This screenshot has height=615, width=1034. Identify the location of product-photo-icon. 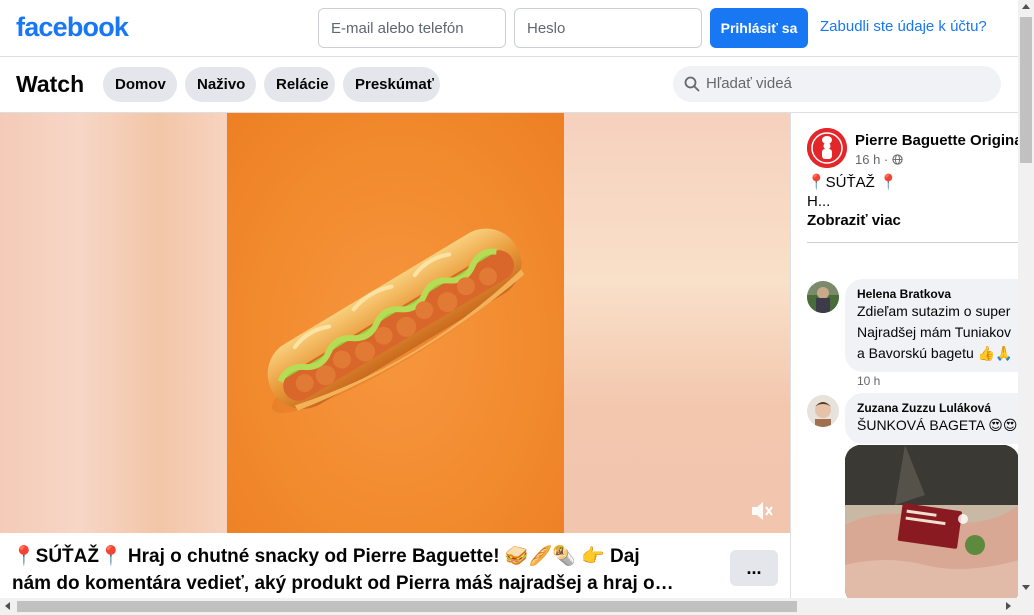
(931, 522).